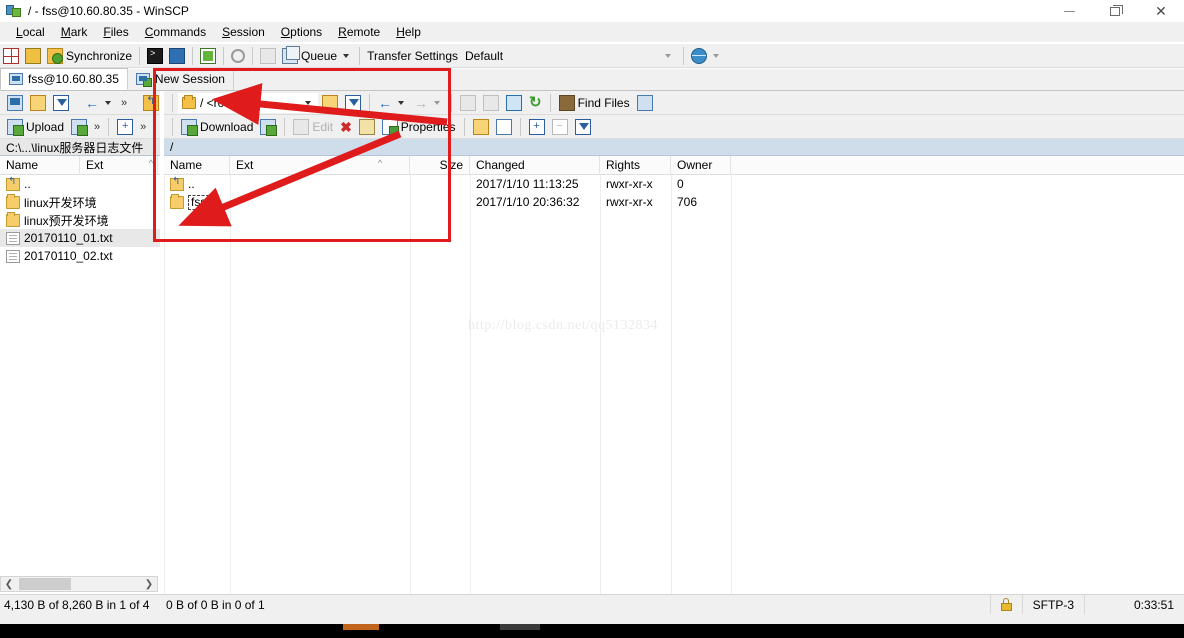  I want to click on close-button: ✕, so click(1161, 11).